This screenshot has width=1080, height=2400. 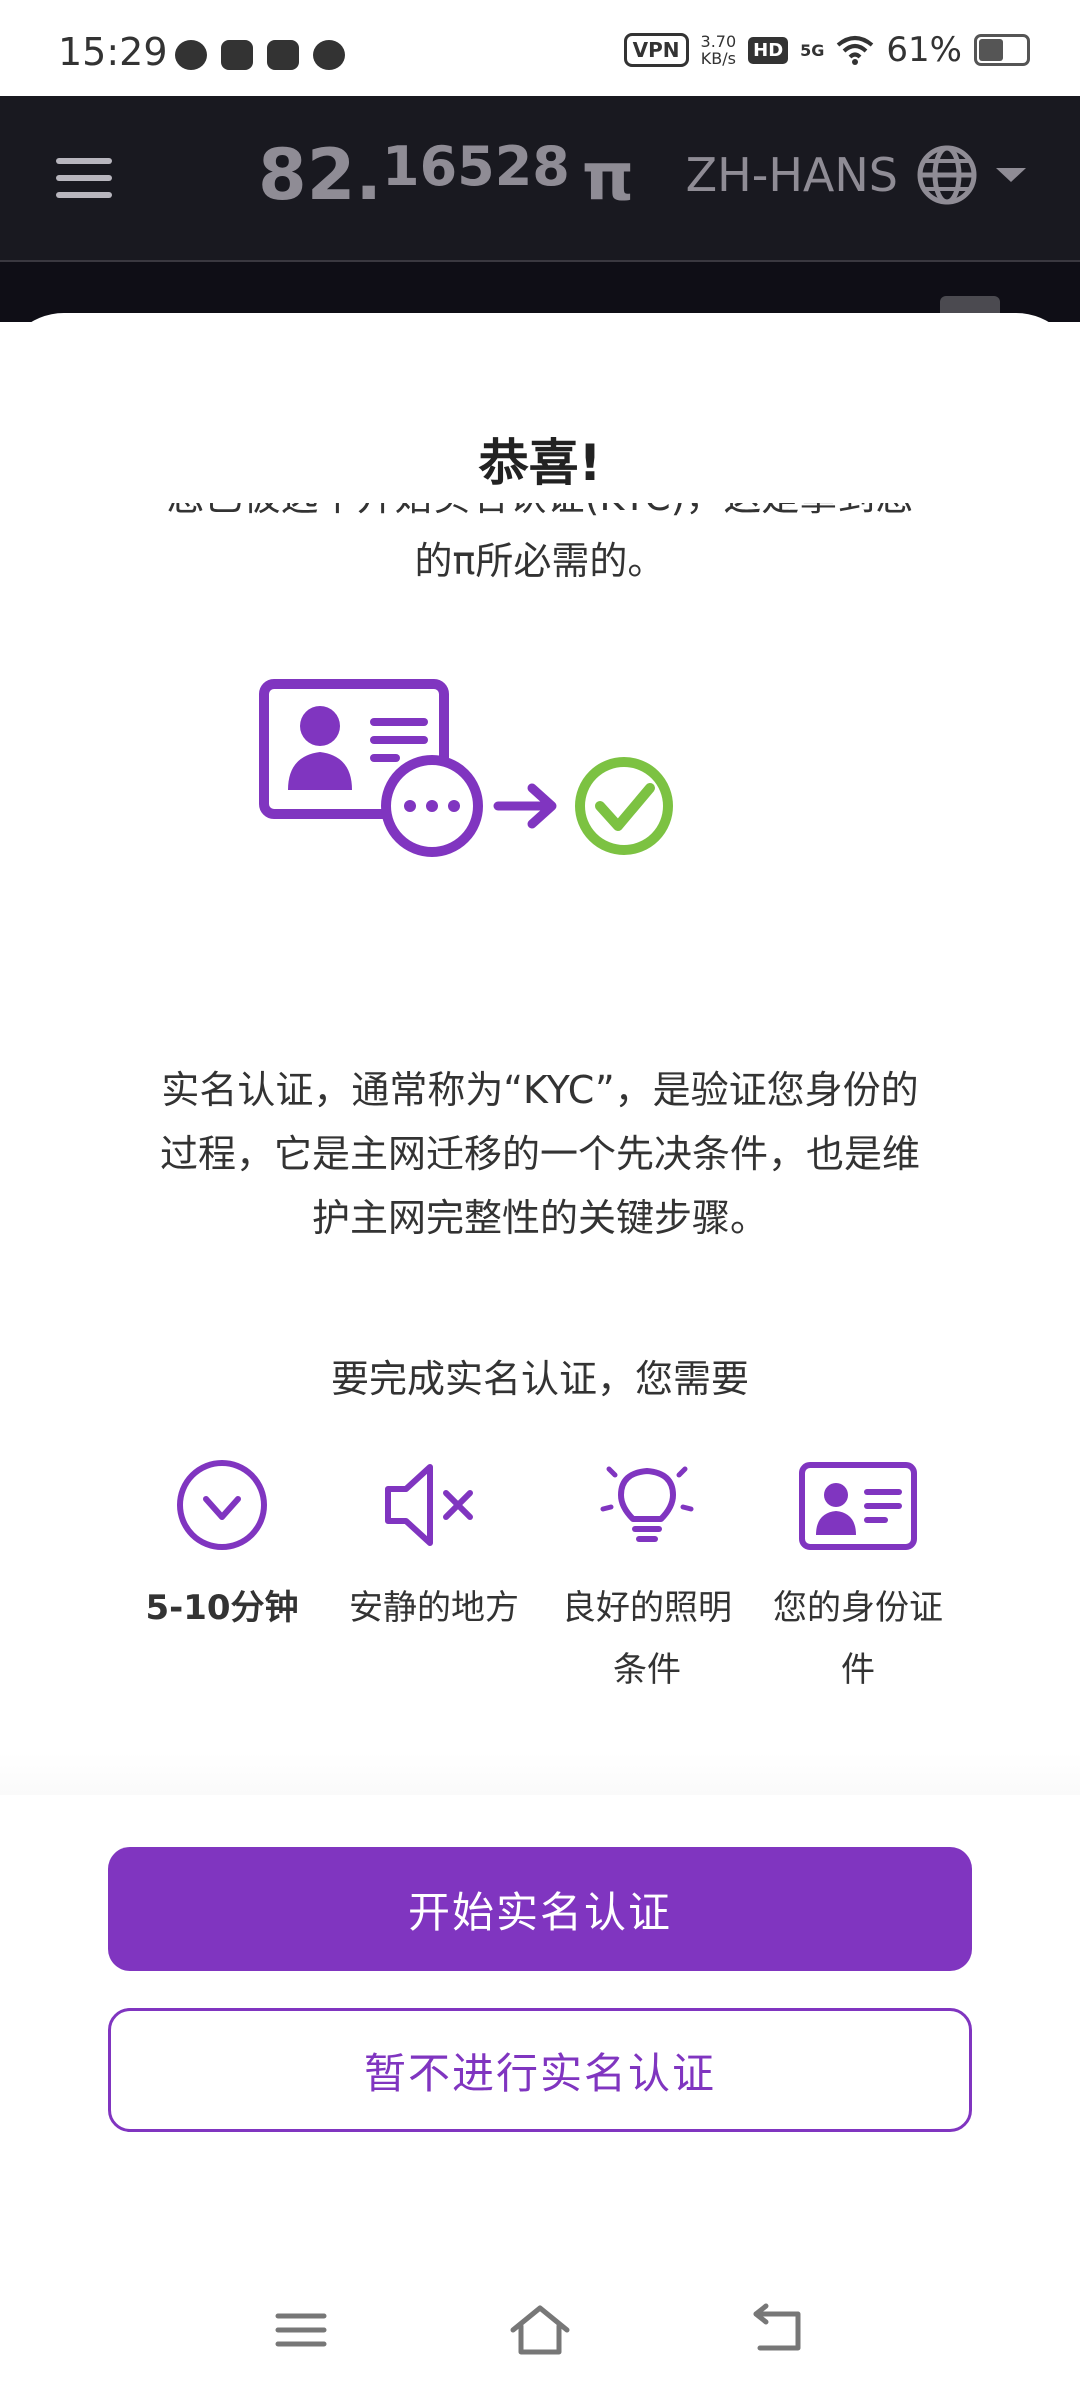 I want to click on skip-kyc-button: 暂不进行实名认证, so click(x=540, y=2070).